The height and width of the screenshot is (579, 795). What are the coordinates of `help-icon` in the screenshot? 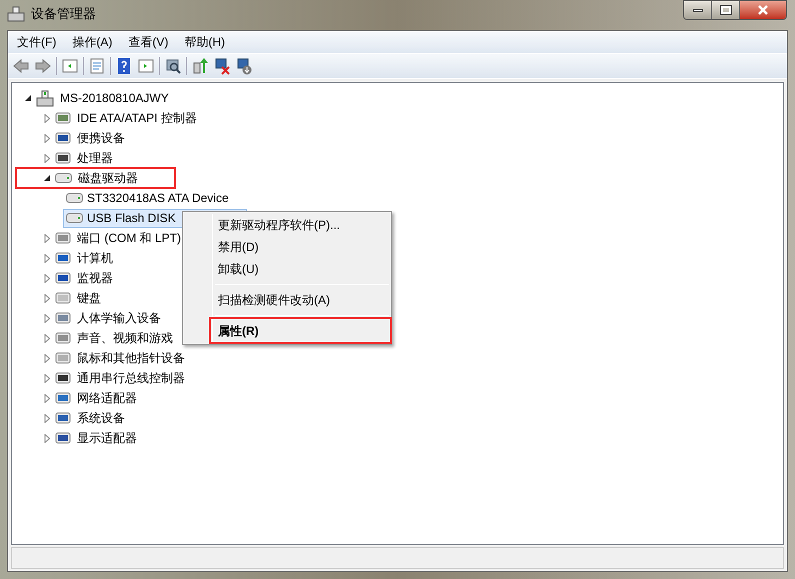 It's located at (124, 66).